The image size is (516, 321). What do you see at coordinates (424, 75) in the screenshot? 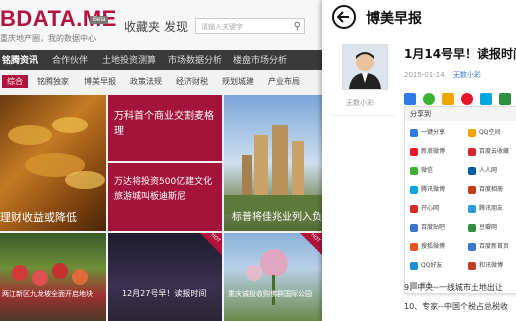
I see `article-date: 2015-01-14` at bounding box center [424, 75].